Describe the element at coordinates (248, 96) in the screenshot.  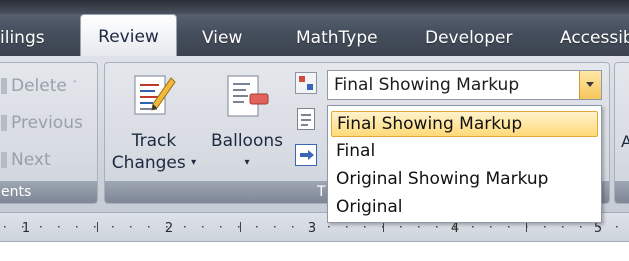
I see `balloons-icon` at that location.